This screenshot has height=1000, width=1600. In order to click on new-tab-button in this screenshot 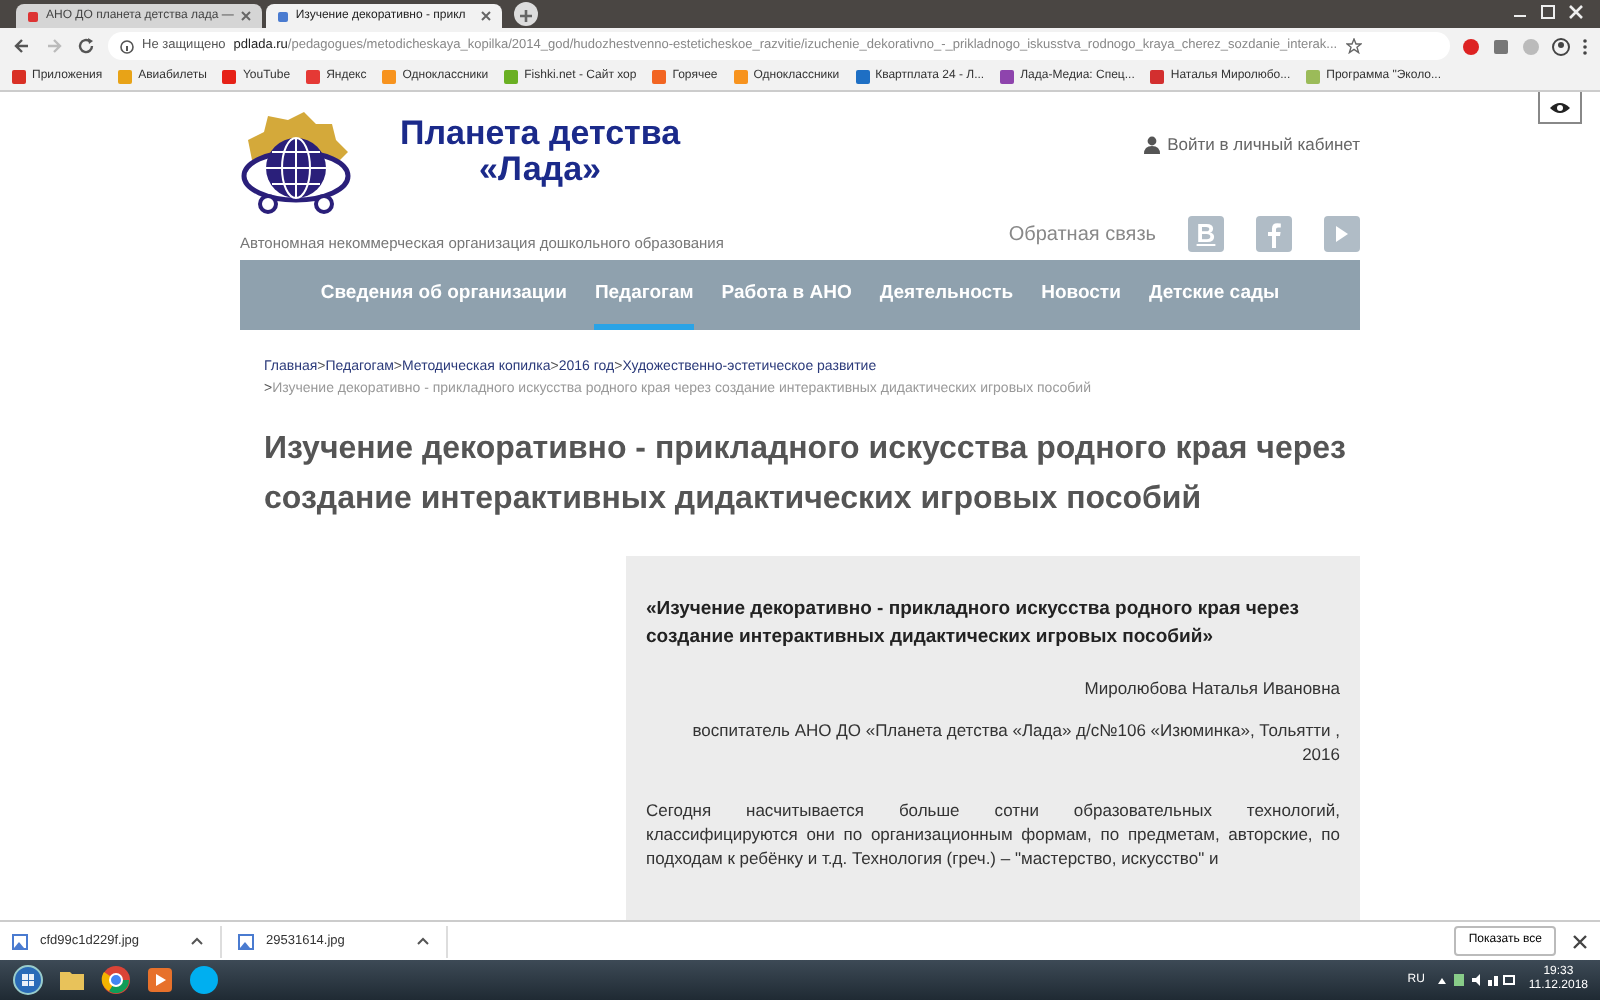, I will do `click(525, 14)`.